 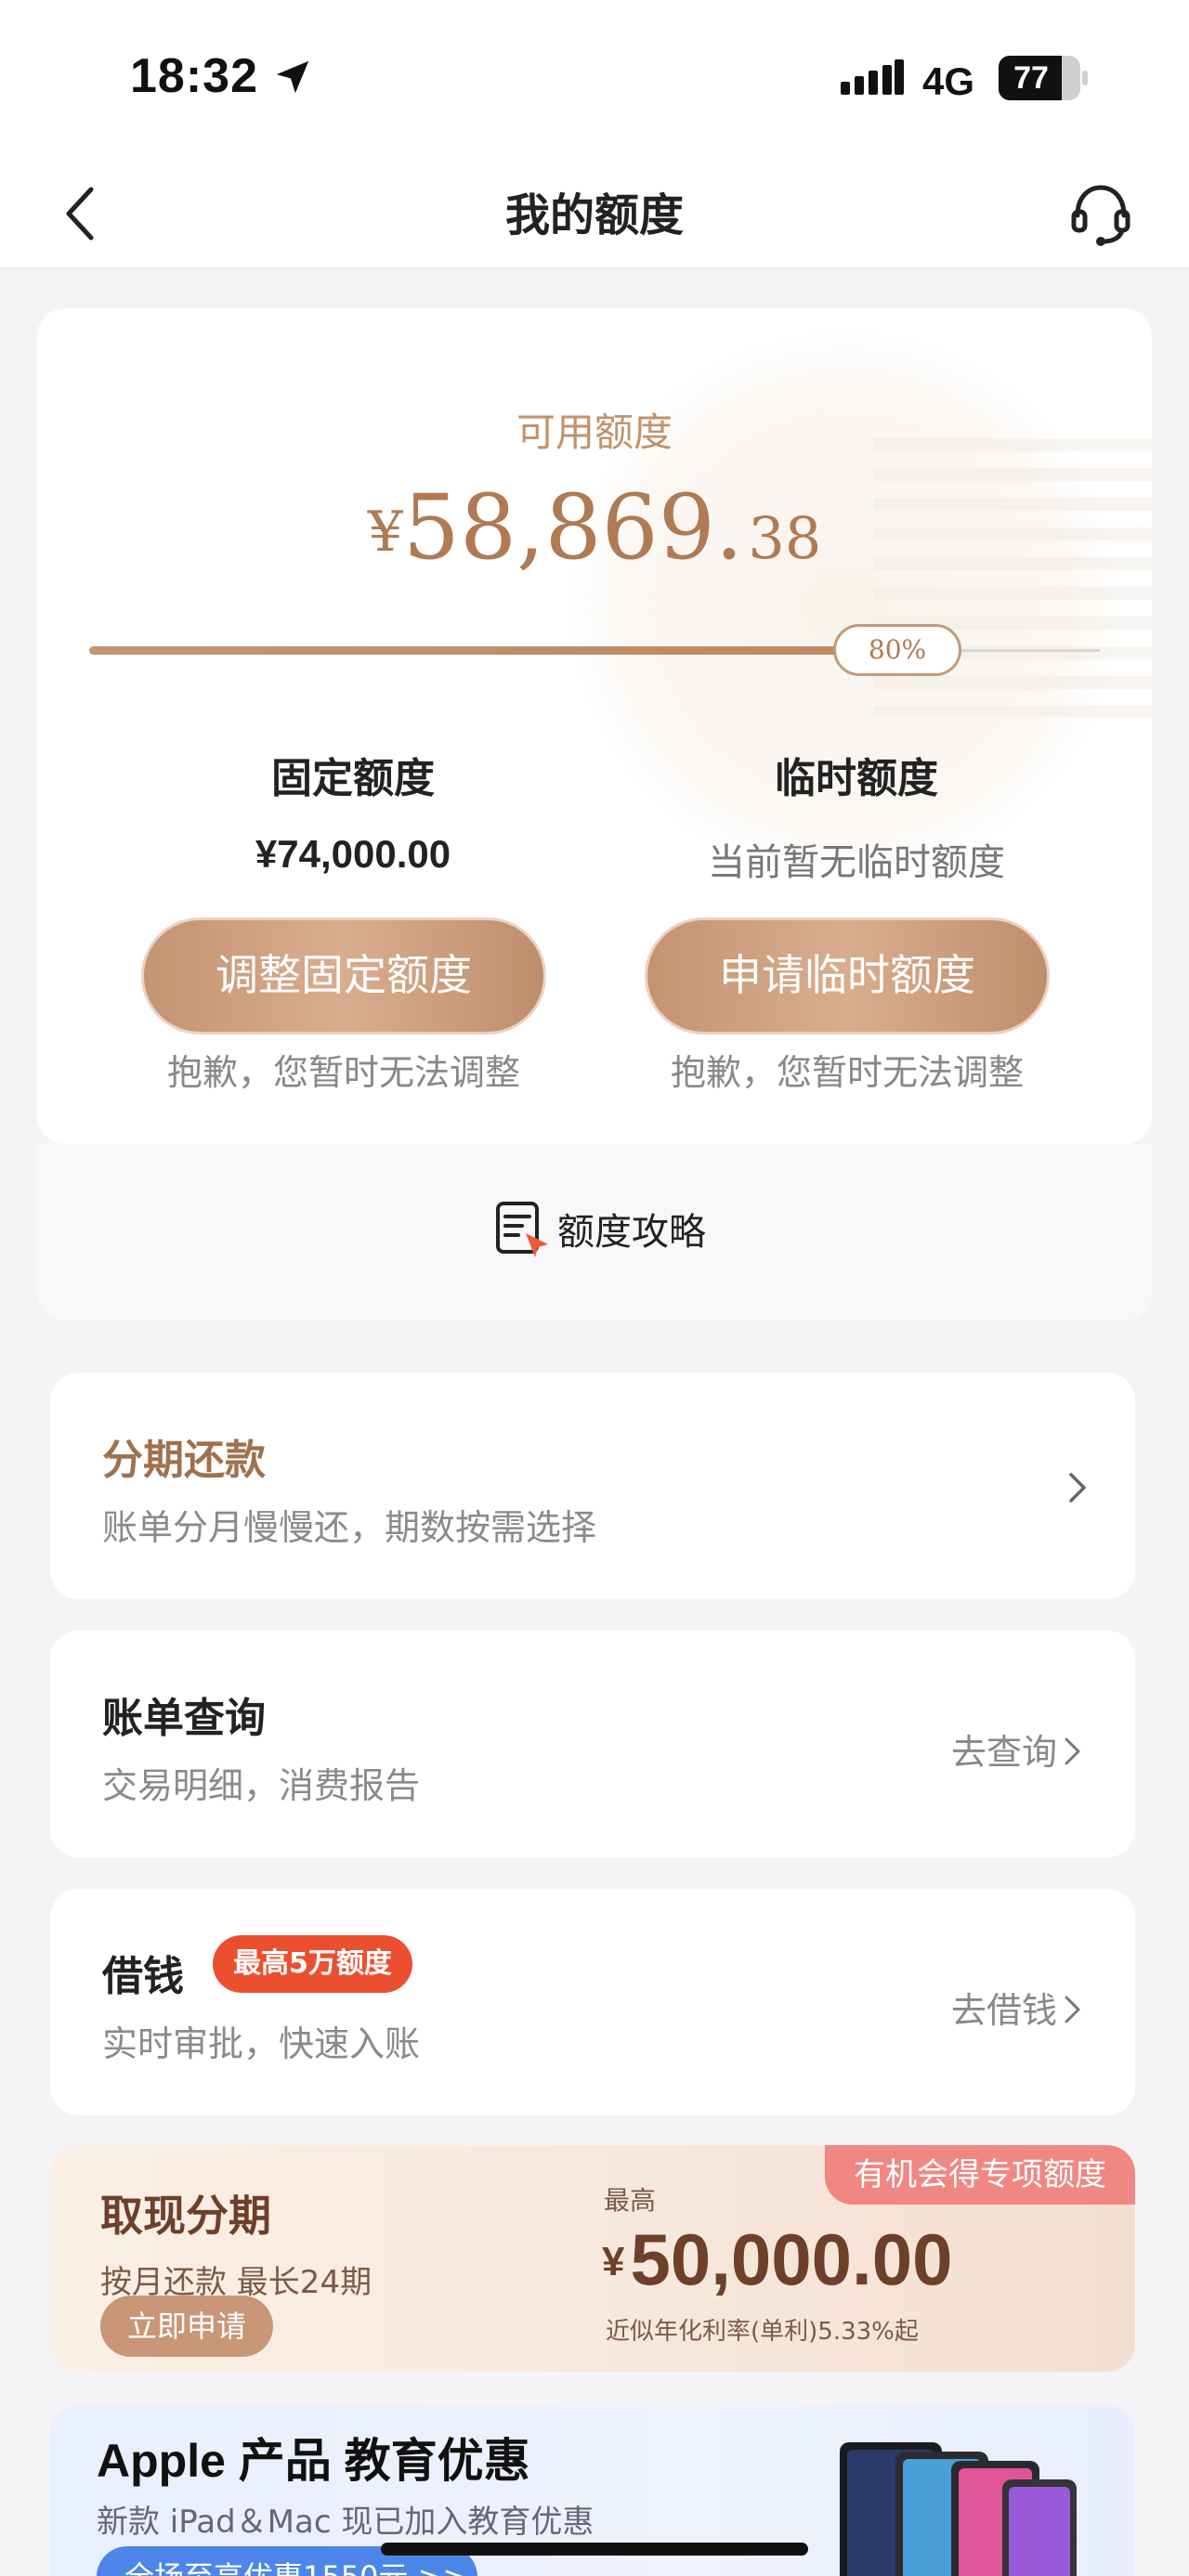 I want to click on bill-query-action-label: 去查询, so click(x=1003, y=1753).